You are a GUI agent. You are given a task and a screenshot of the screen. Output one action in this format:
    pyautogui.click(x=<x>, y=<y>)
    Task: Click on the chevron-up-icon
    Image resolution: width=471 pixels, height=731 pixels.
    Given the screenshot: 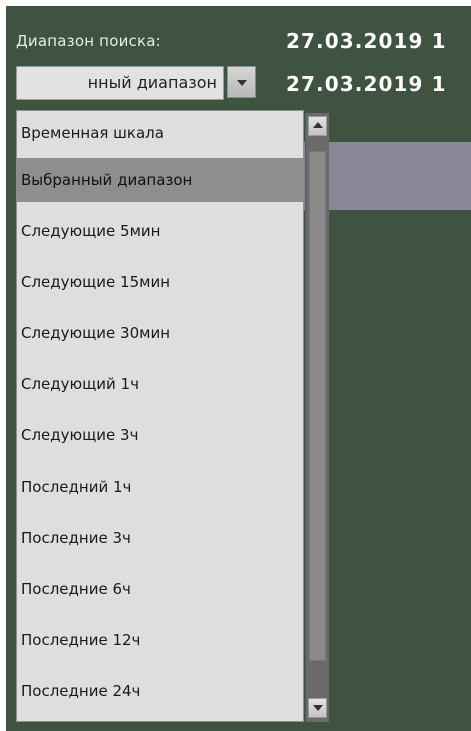 What is the action you would take?
    pyautogui.click(x=318, y=125)
    